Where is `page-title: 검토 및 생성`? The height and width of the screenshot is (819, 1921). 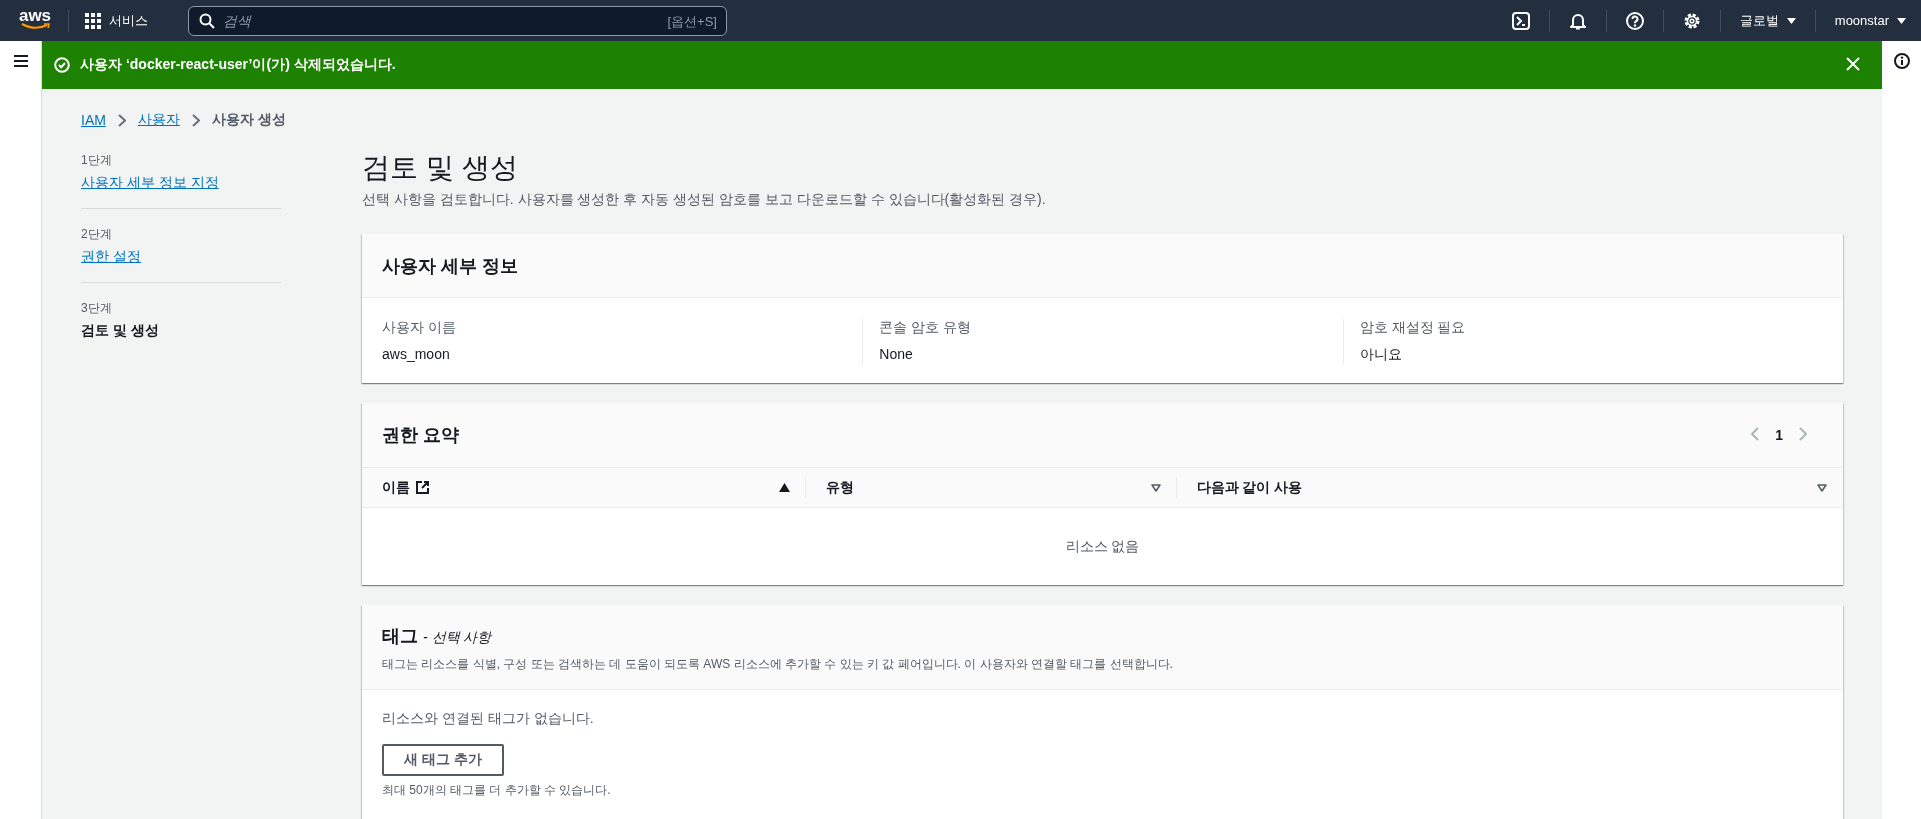
page-title: 검토 및 생성 is located at coordinates (440, 168).